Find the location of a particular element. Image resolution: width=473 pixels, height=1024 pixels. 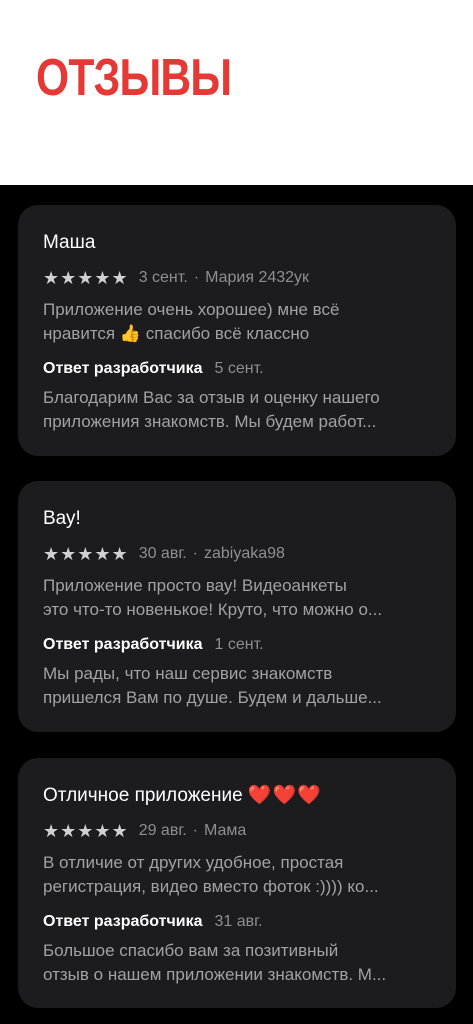

review-author: zabiyaka98 is located at coordinates (244, 553).